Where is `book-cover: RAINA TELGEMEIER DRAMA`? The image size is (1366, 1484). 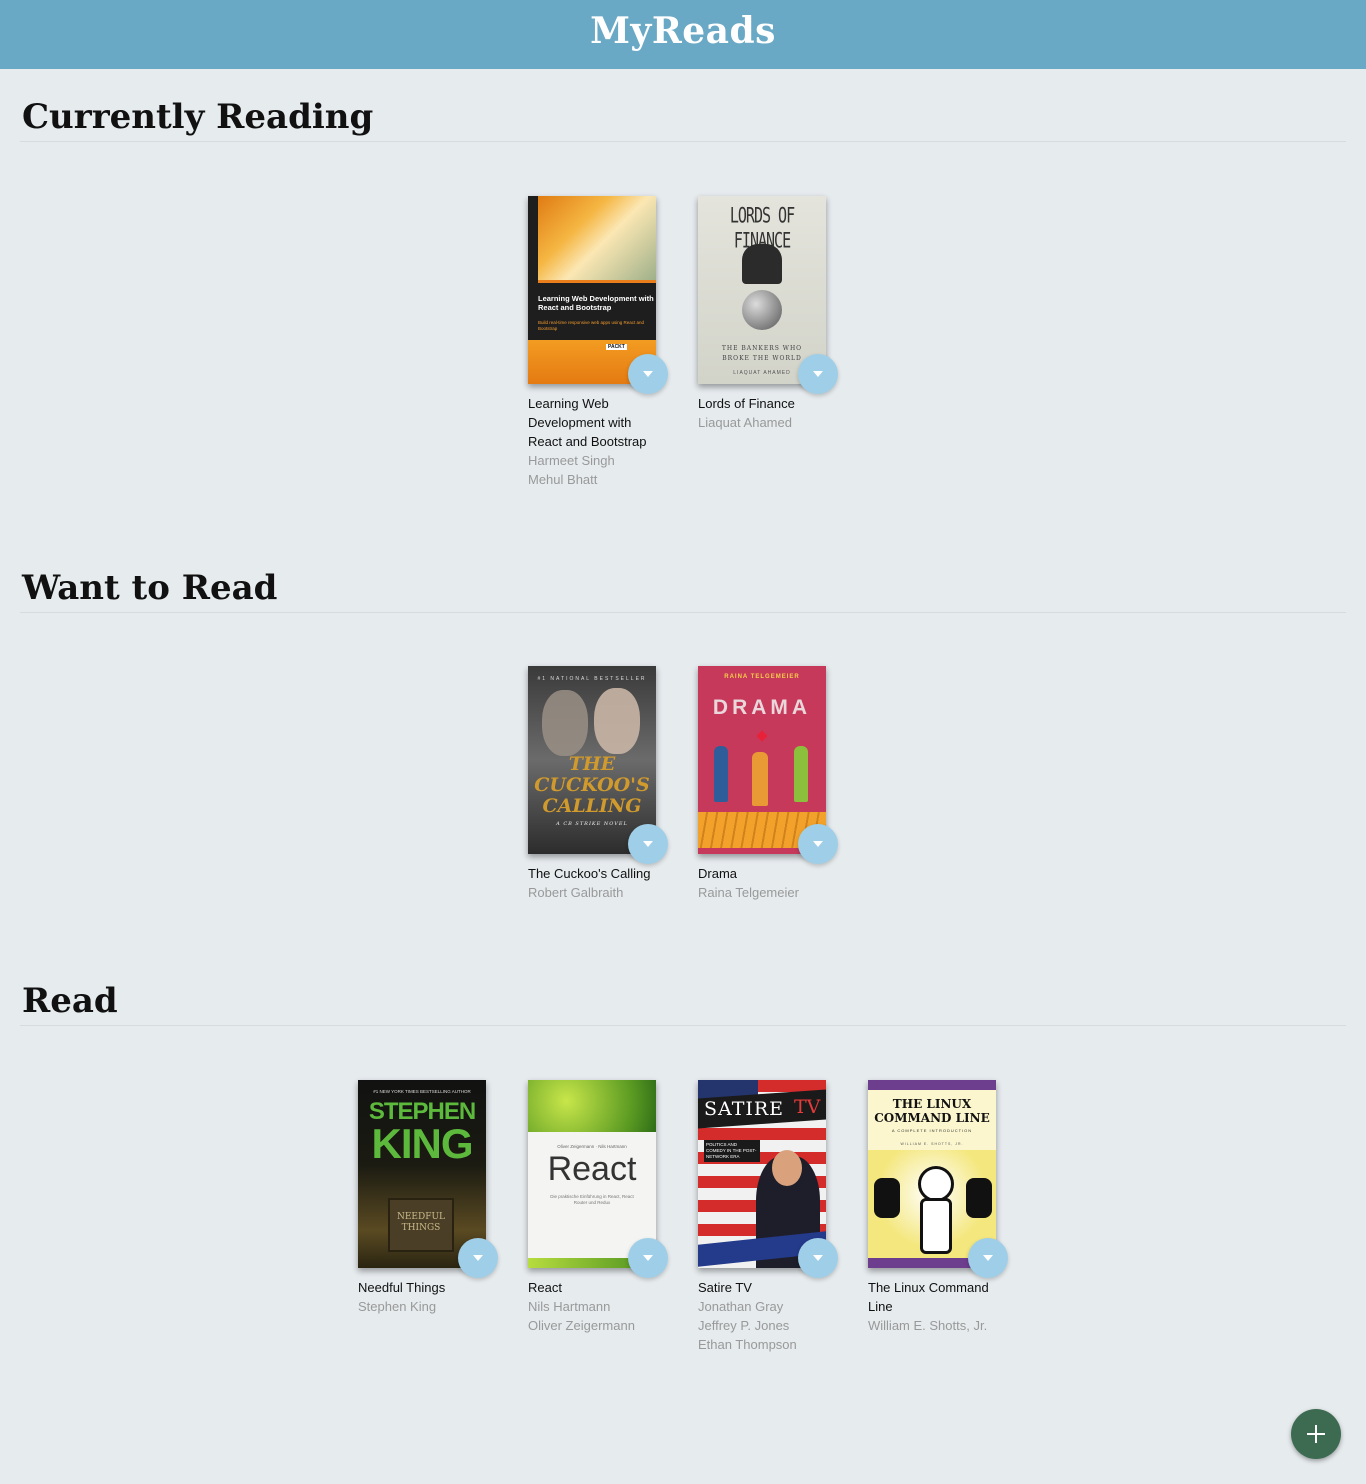 book-cover: RAINA TELGEMEIER DRAMA is located at coordinates (762, 760).